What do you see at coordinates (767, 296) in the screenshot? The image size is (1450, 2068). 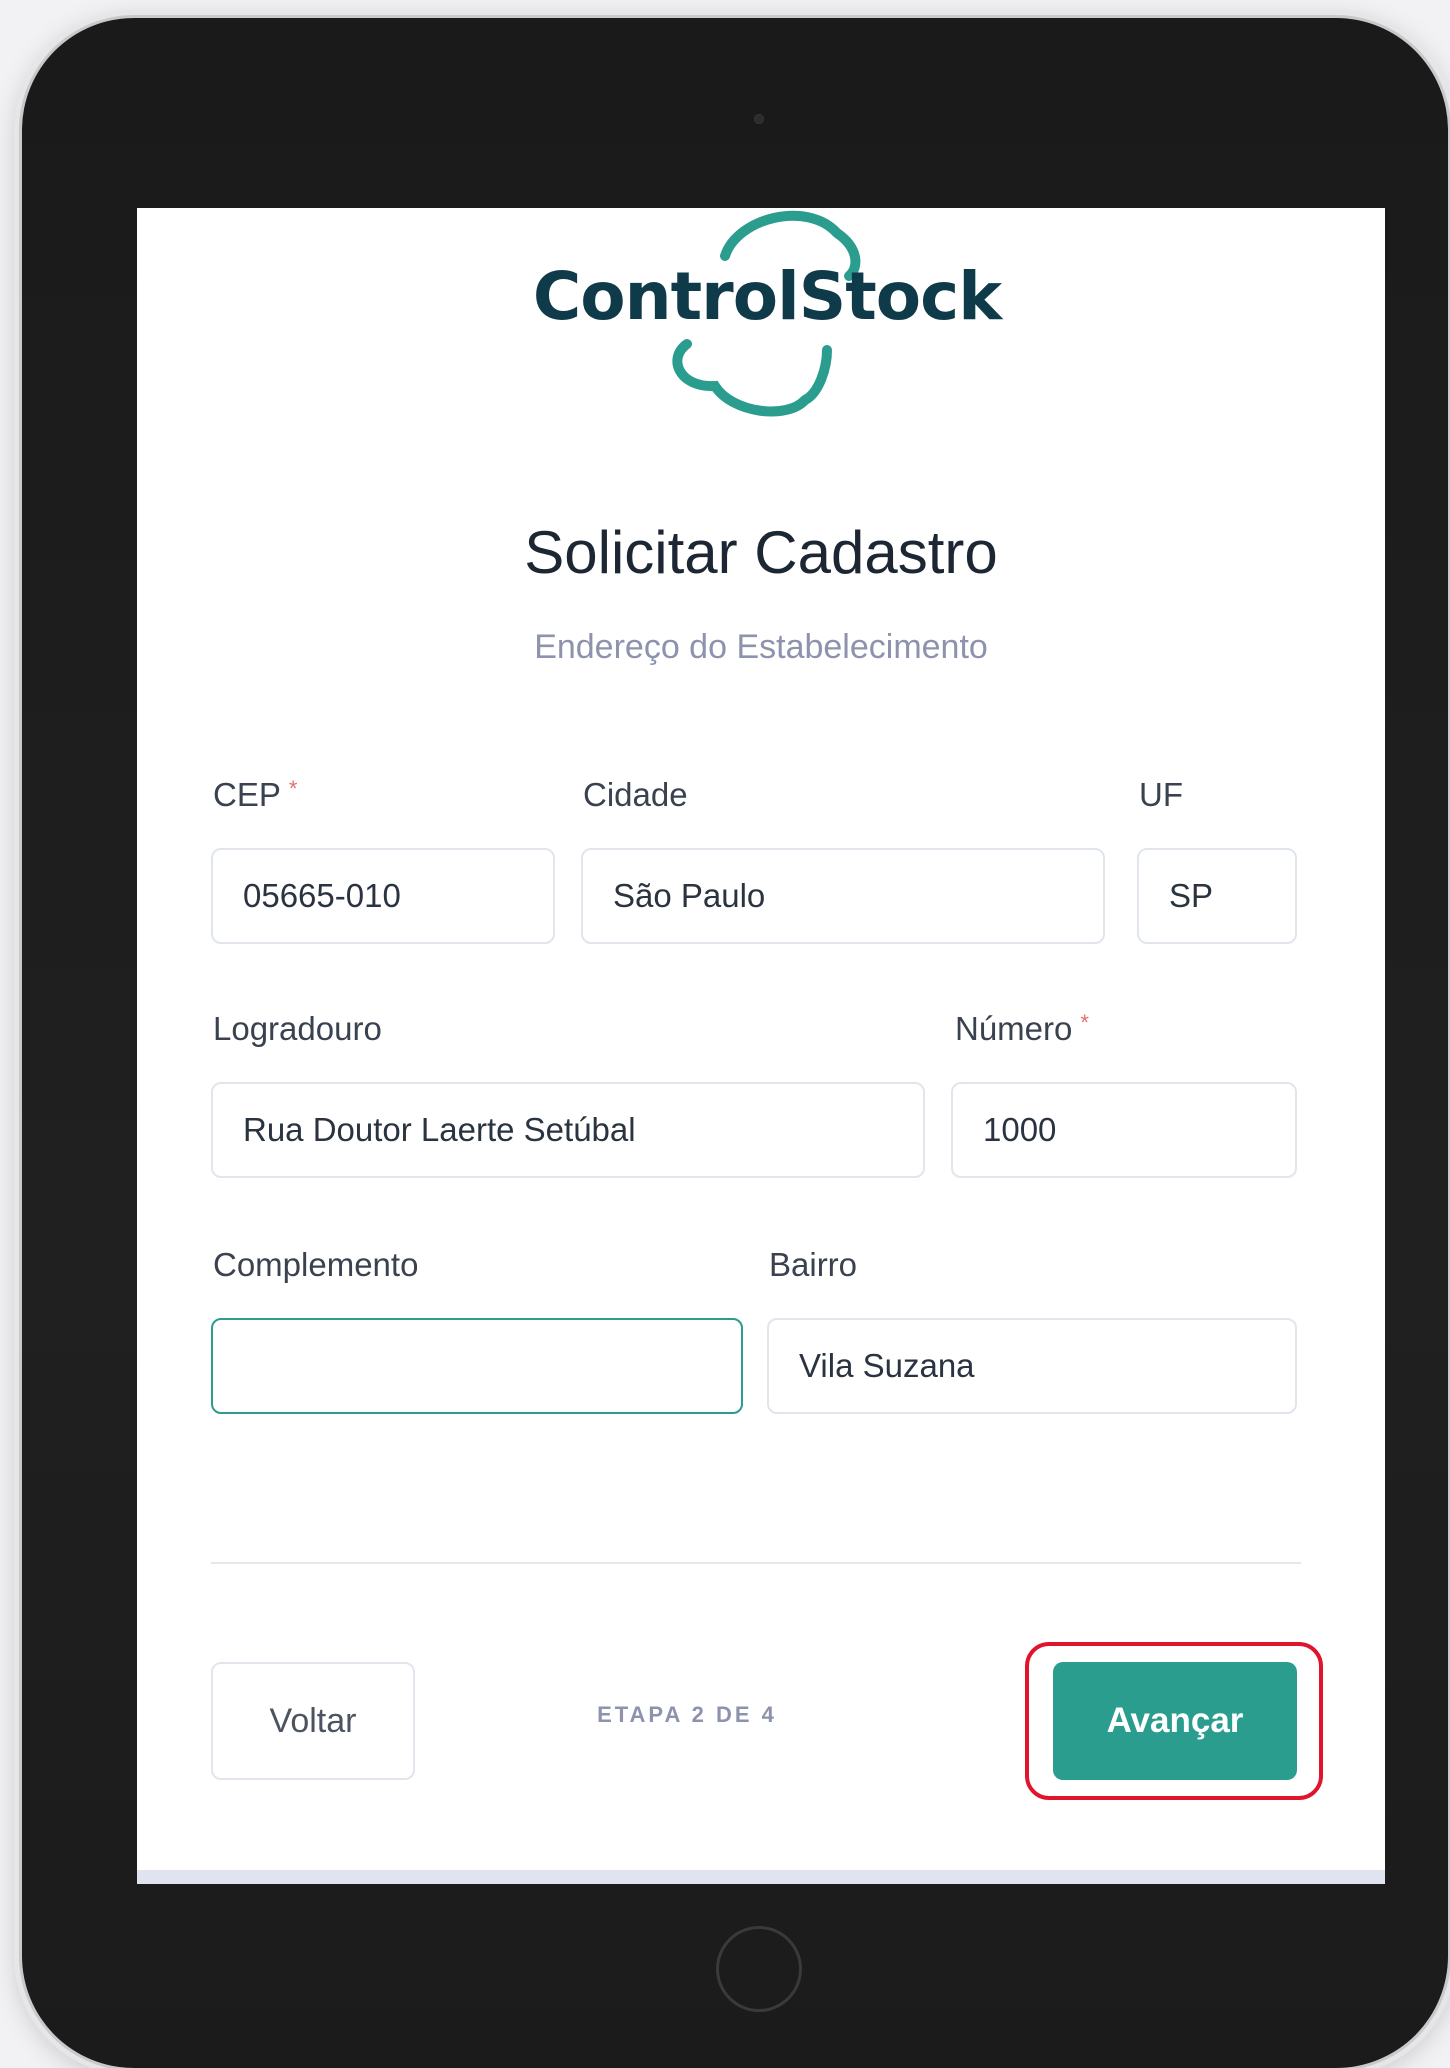 I see `logo-text: ControlStock` at bounding box center [767, 296].